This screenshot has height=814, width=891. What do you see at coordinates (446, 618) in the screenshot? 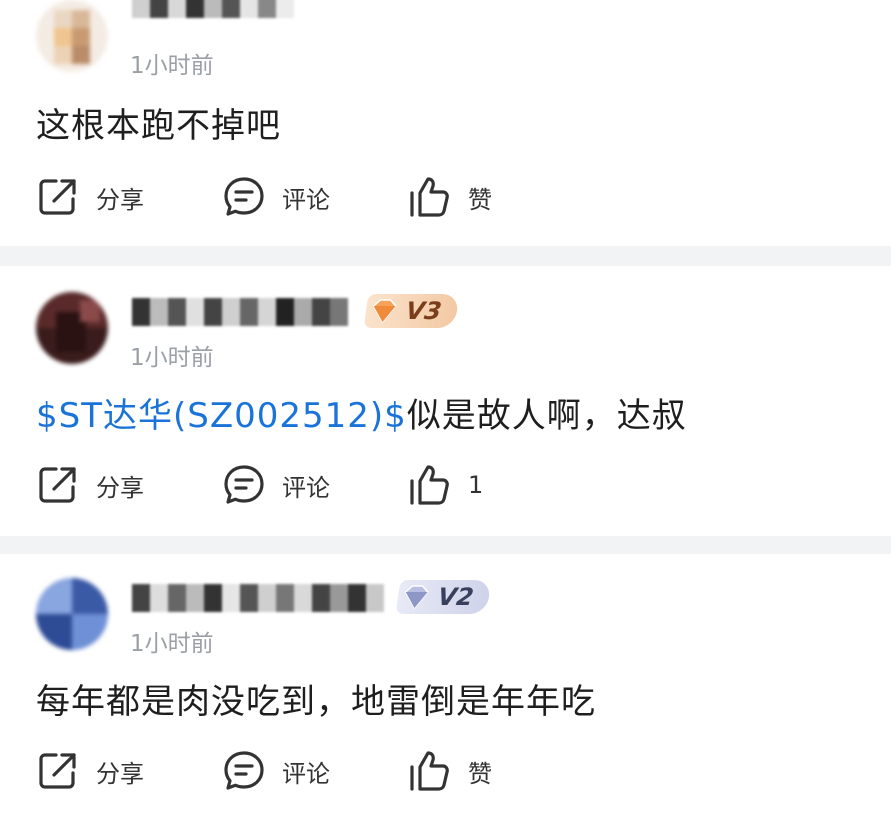
I see `comment-header: V2 1小时前` at bounding box center [446, 618].